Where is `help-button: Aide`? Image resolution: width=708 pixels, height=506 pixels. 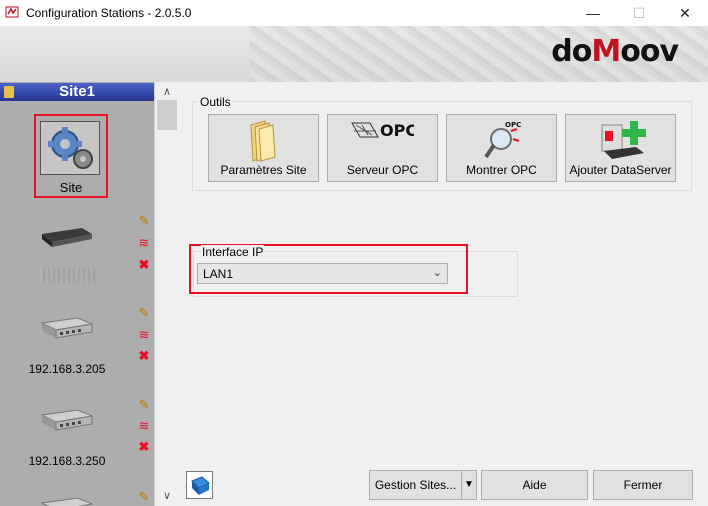
help-button: Aide is located at coordinates (534, 485).